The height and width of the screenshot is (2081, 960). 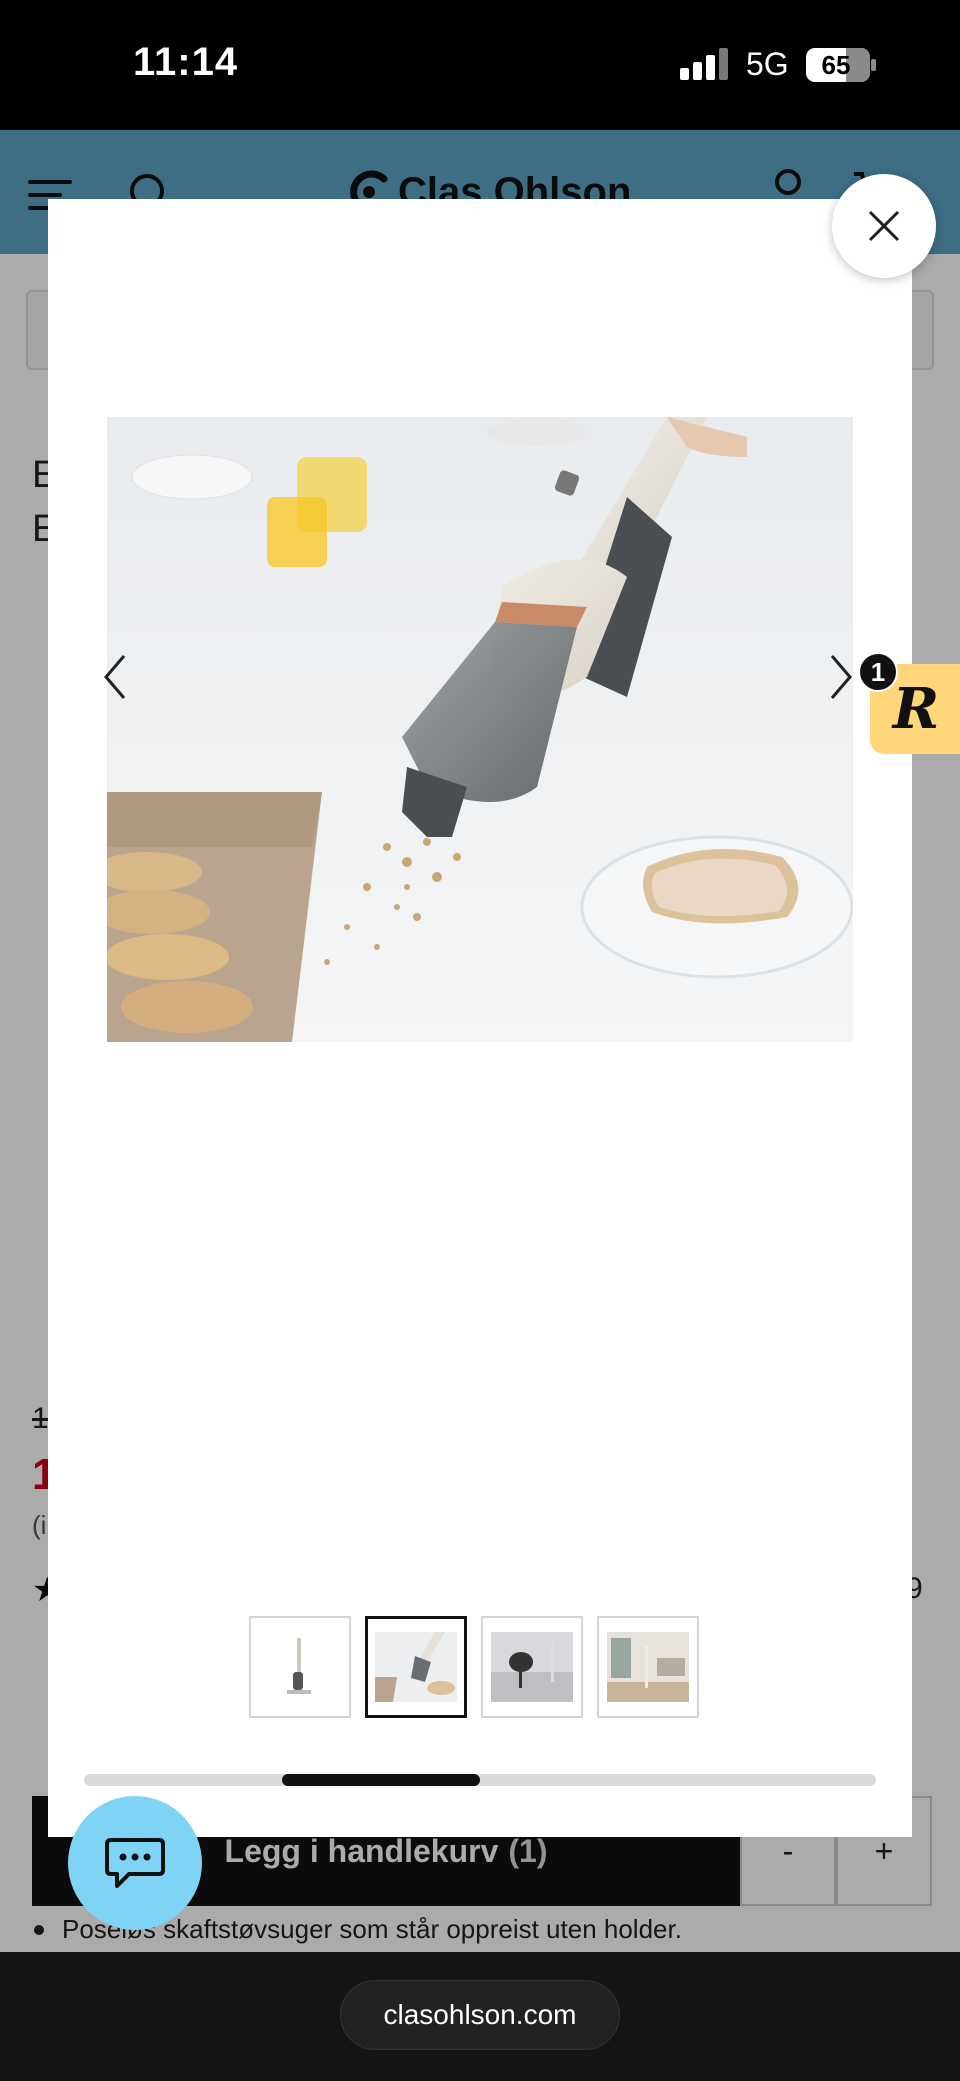 I want to click on gallery-scroll-thumb, so click(x=381, y=1780).